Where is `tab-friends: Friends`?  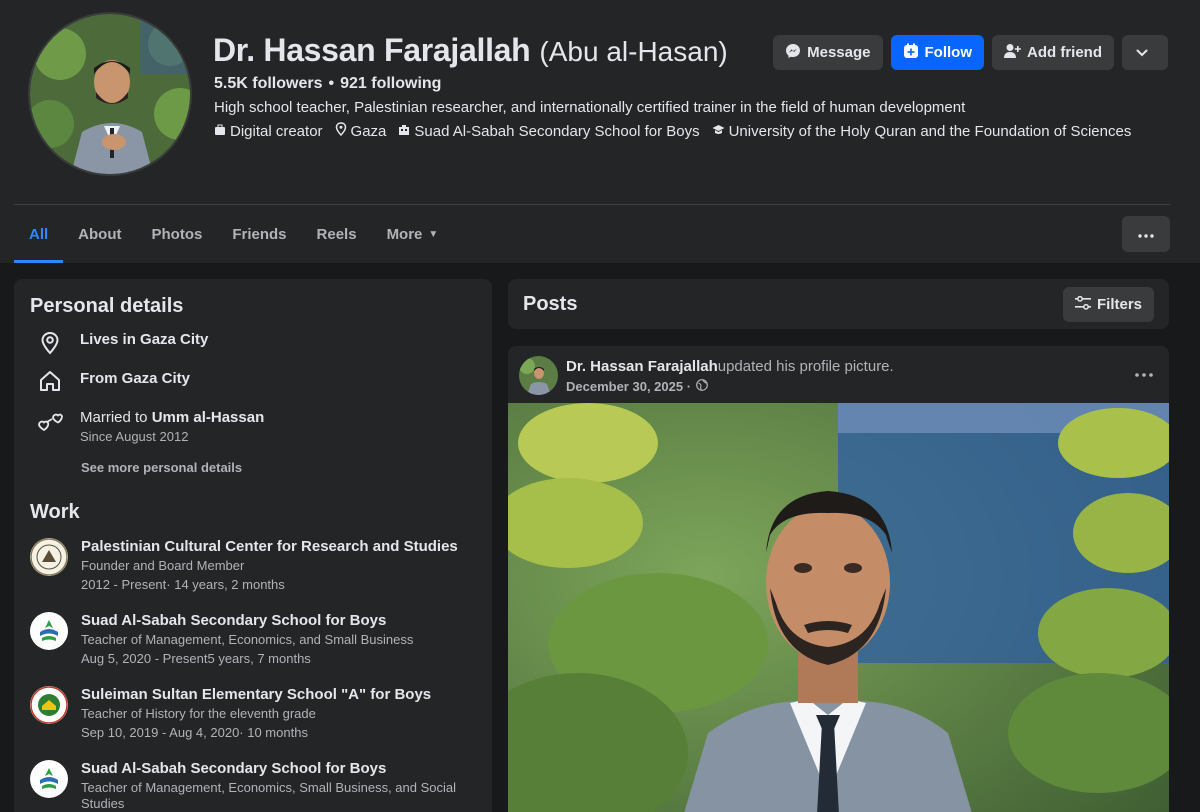
tab-friends: Friends is located at coordinates (259, 234).